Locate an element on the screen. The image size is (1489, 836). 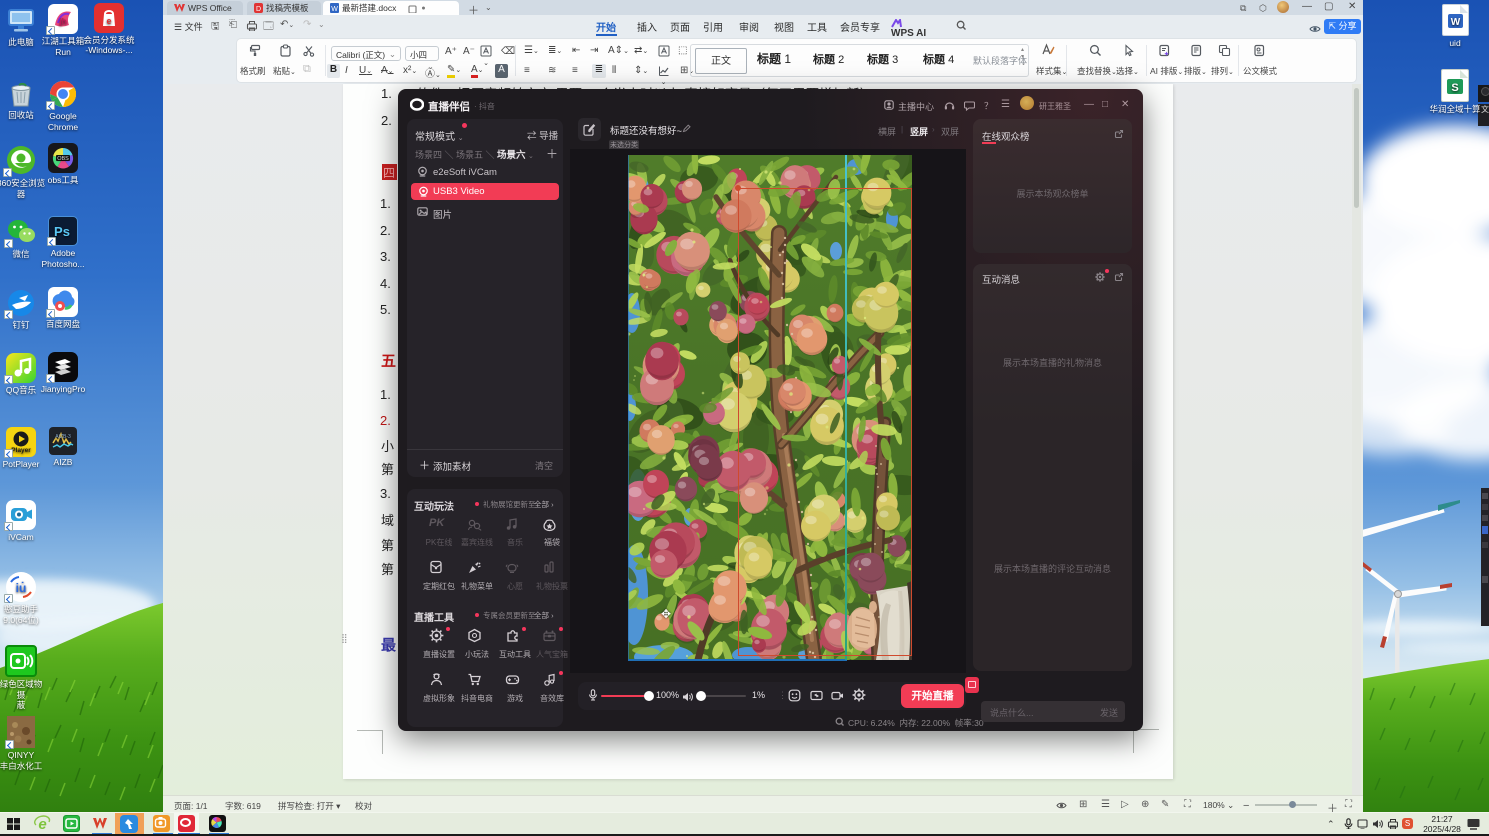
svg-text: OBS is located at coordinates (63, 159).